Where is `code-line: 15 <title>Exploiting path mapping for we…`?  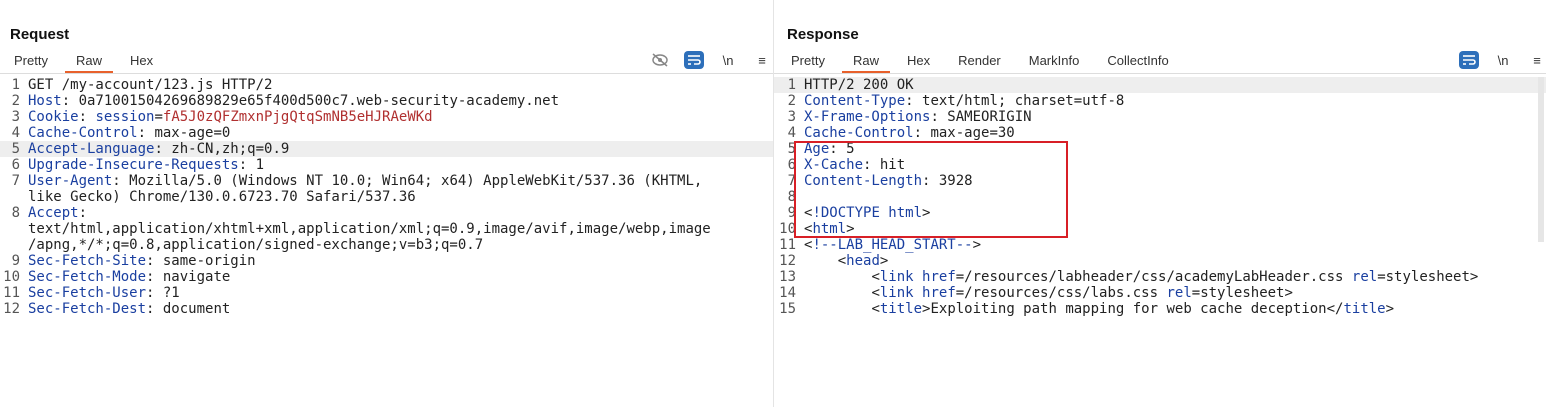 code-line: 15 <title>Exploiting path mapping for we… is located at coordinates (1160, 309).